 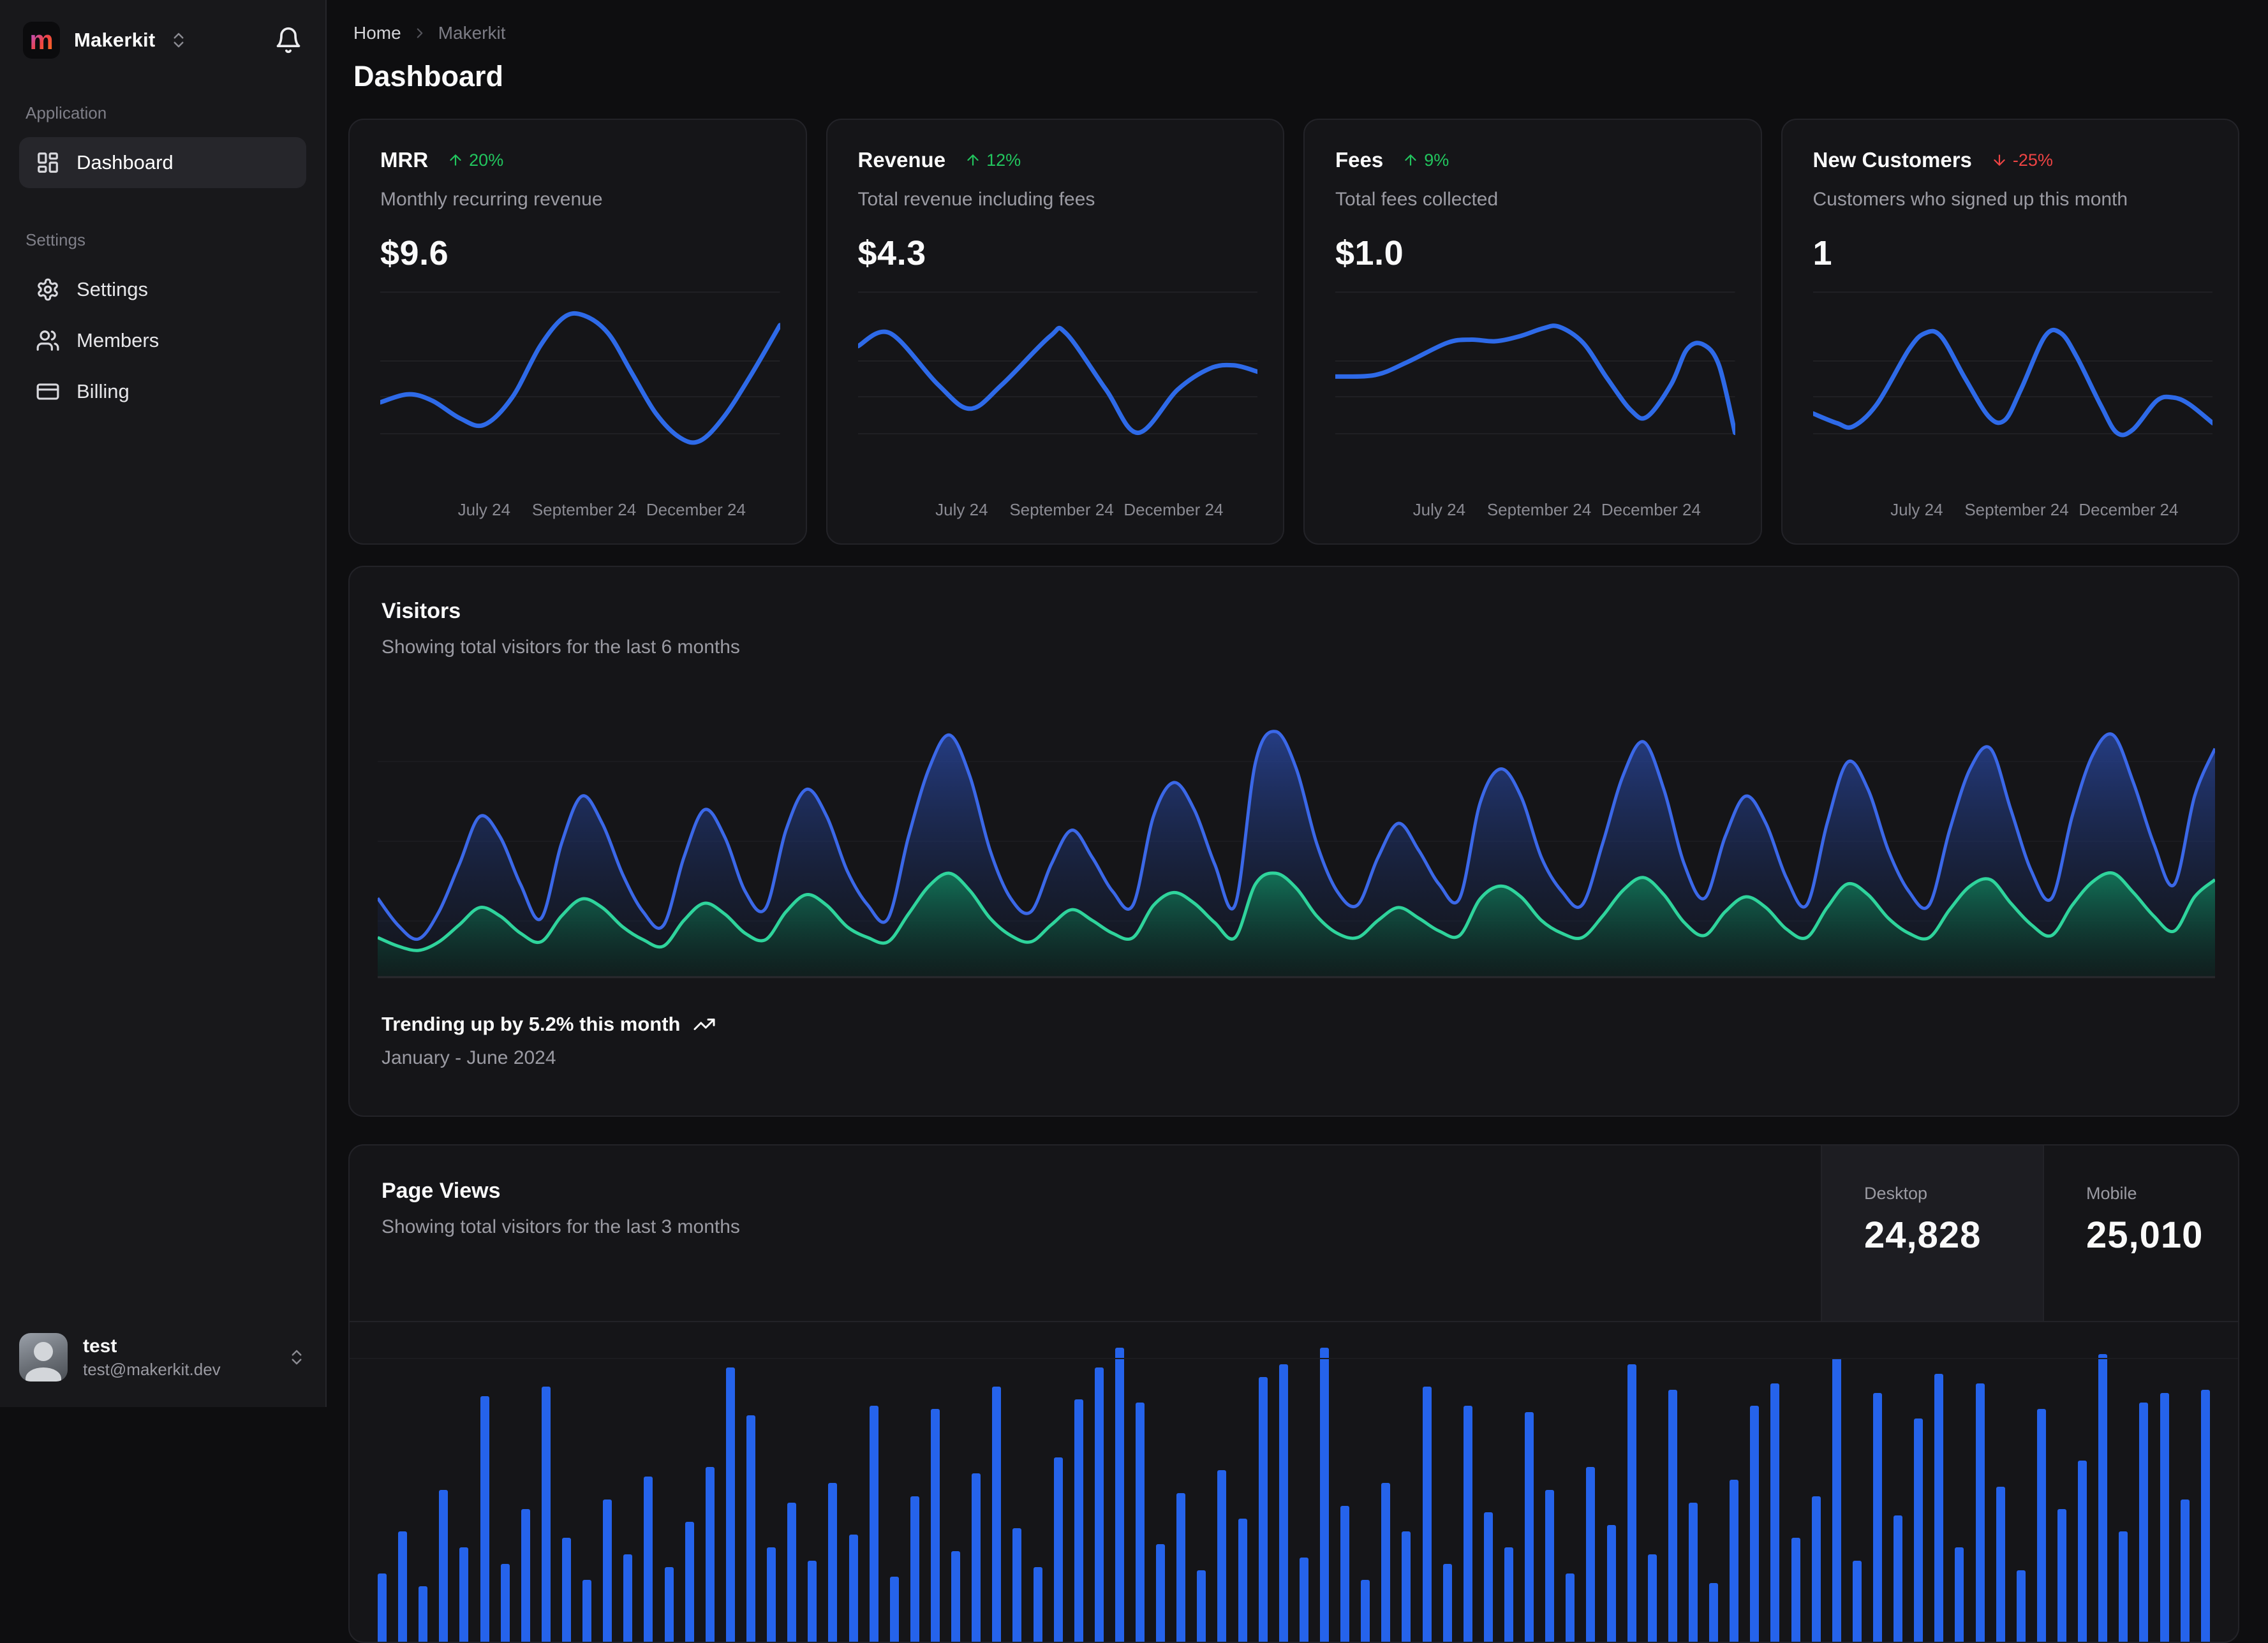 What do you see at coordinates (1293, 33) in the screenshot?
I see `breadcrumb: Home Makerkit` at bounding box center [1293, 33].